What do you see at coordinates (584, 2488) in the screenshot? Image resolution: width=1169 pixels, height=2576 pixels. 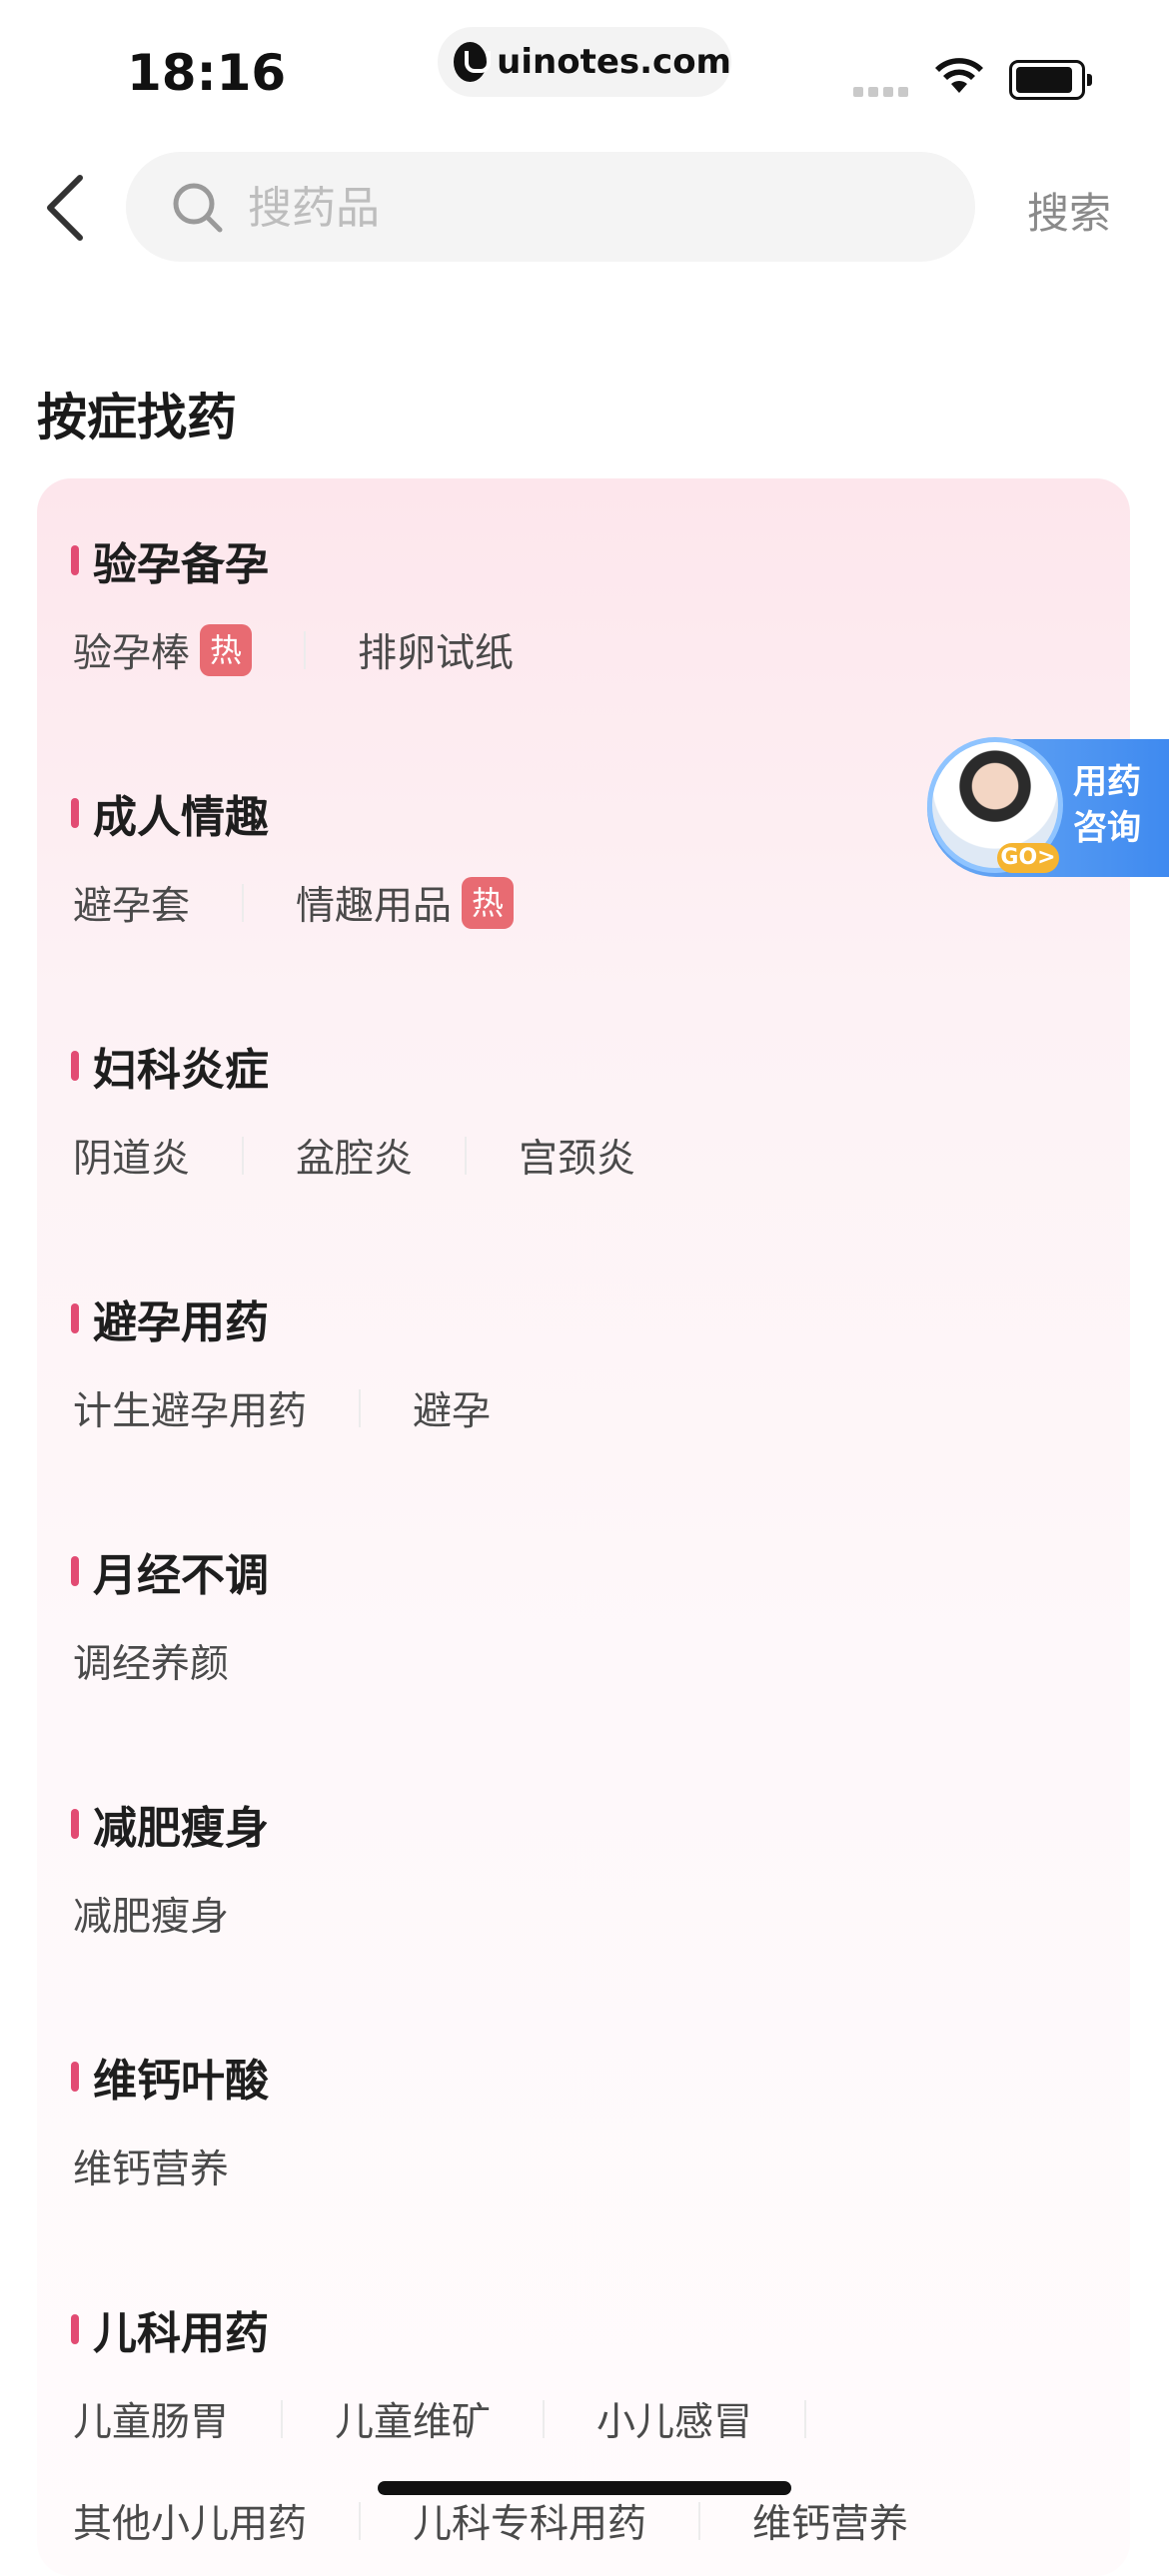 I see `home-indicator` at bounding box center [584, 2488].